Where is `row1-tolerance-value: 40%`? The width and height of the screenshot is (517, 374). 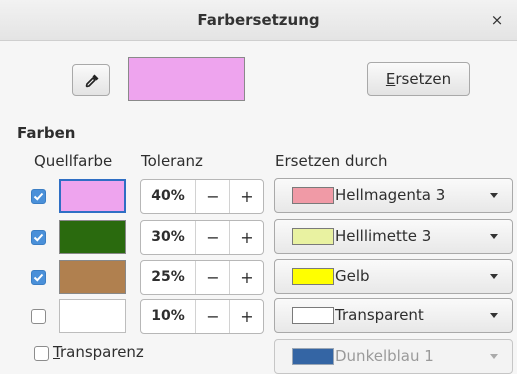
row1-tolerance-value: 40% is located at coordinates (168, 196).